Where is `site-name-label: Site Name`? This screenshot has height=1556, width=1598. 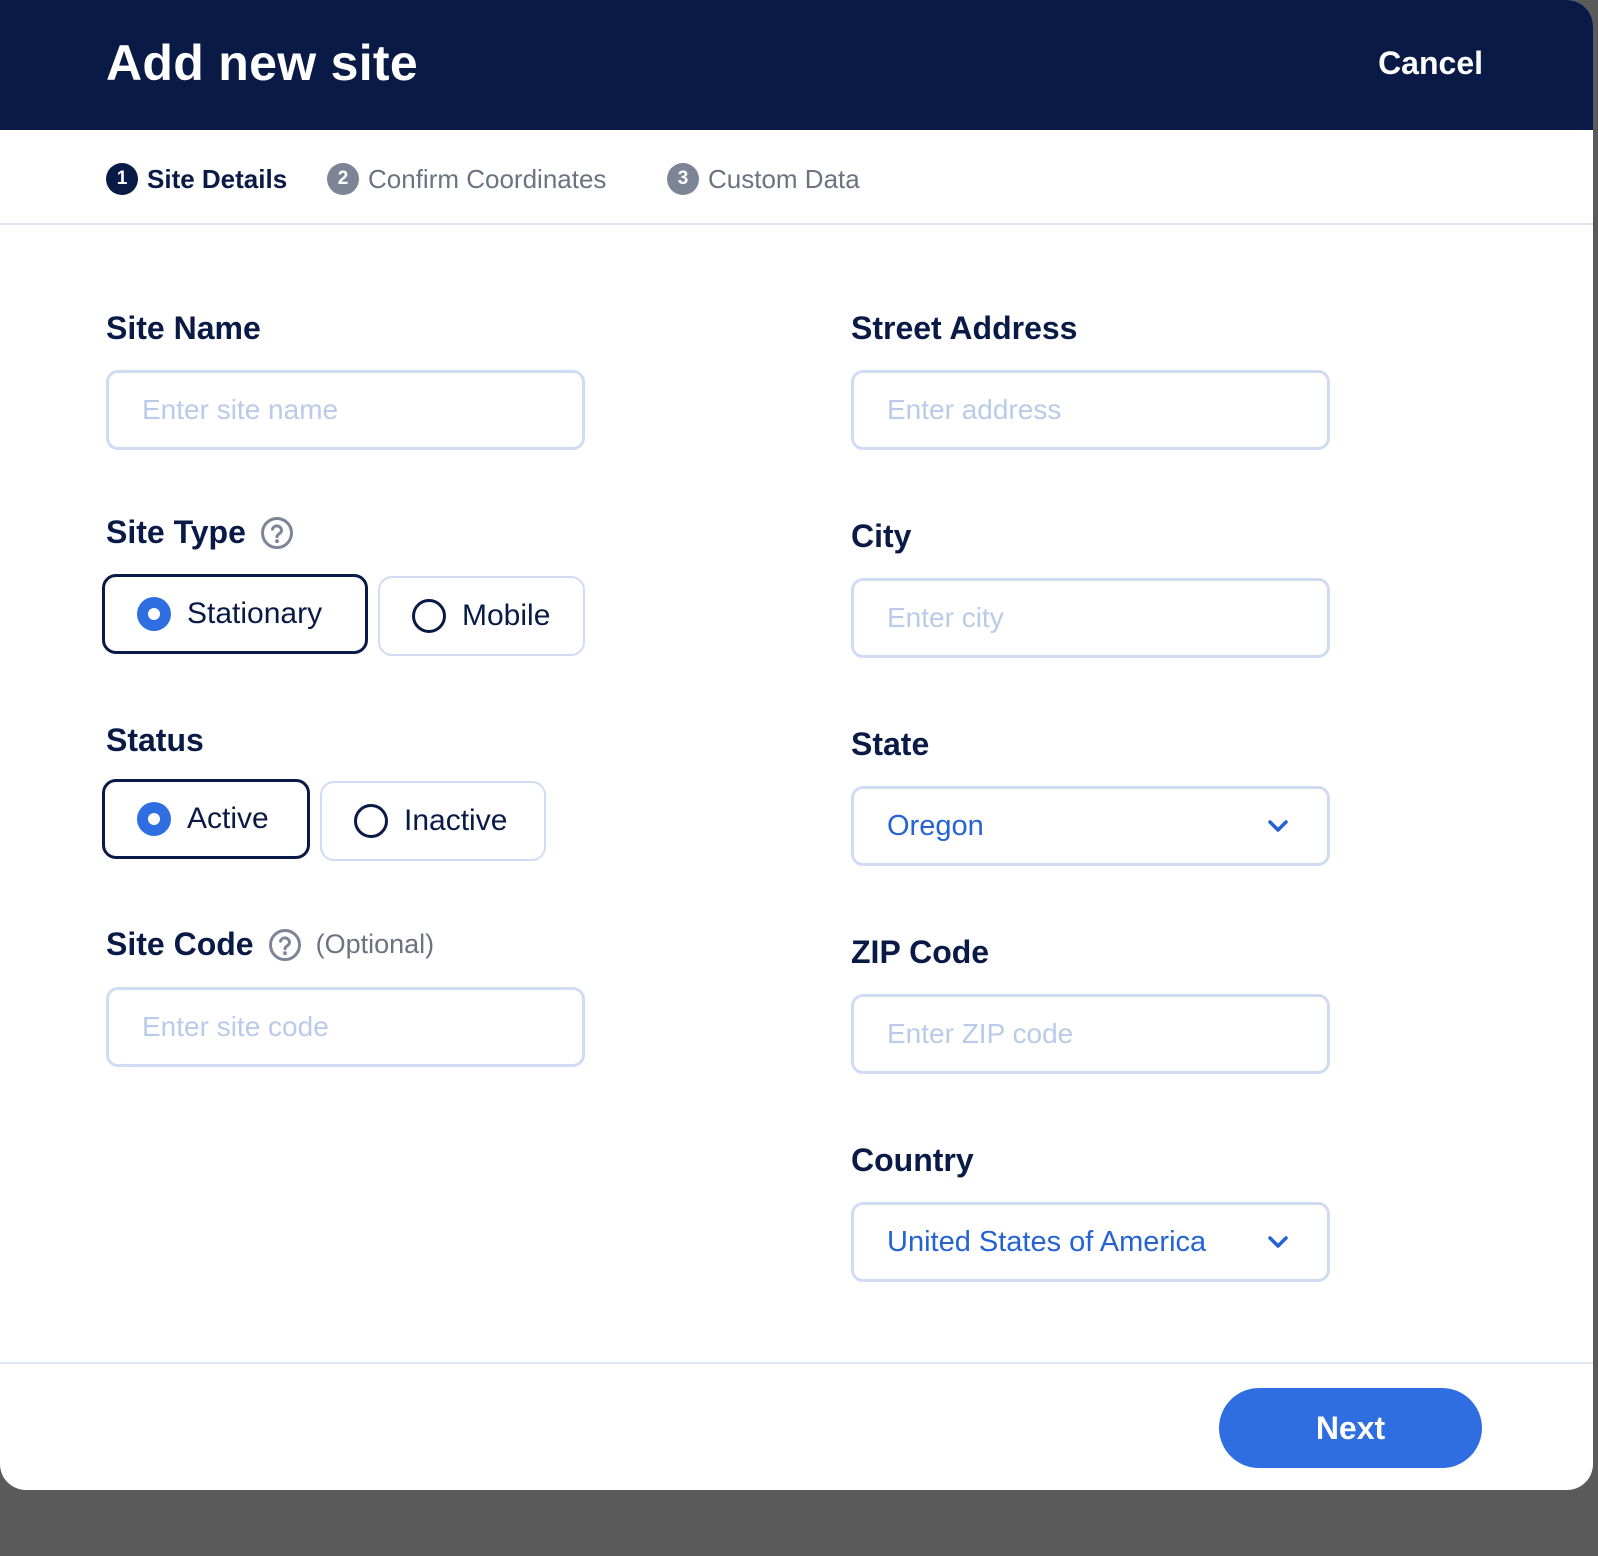
site-name-label: Site Name is located at coordinates (183, 328).